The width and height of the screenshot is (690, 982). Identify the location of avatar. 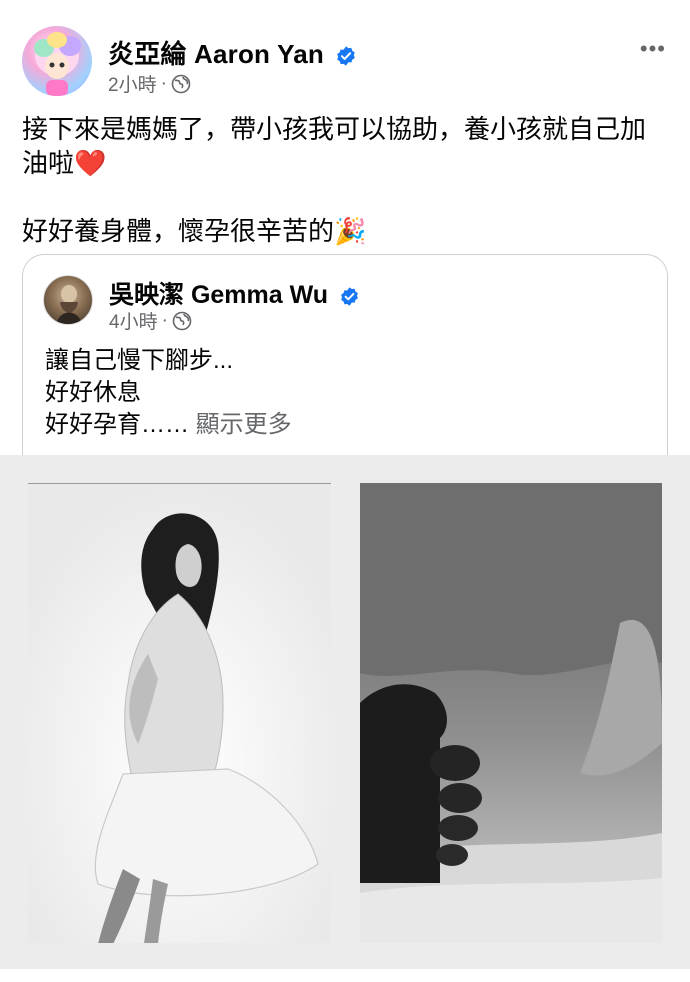
(57, 61).